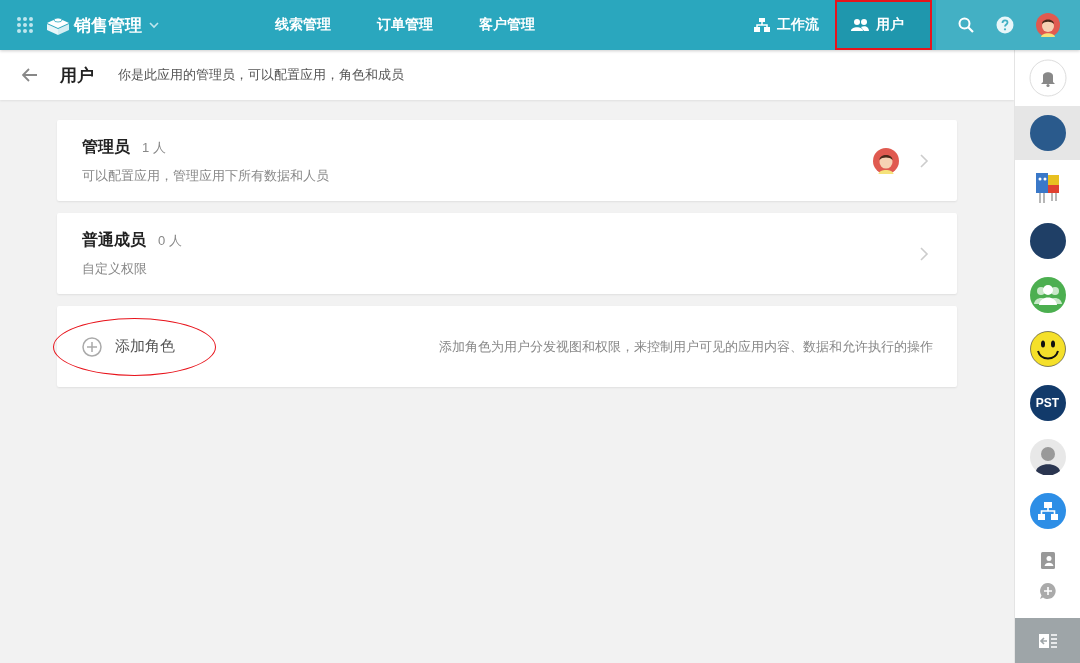 This screenshot has width=1080, height=663. Describe the element at coordinates (77, 75) in the screenshot. I see `page-title: 用户` at that location.